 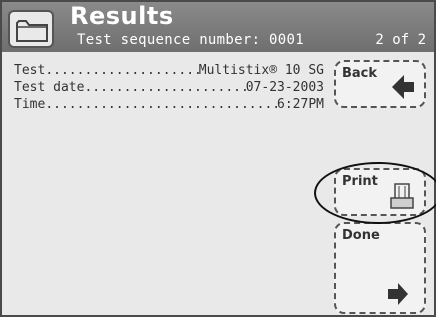 What do you see at coordinates (30, 70) in the screenshot?
I see `test-label: Test` at bounding box center [30, 70].